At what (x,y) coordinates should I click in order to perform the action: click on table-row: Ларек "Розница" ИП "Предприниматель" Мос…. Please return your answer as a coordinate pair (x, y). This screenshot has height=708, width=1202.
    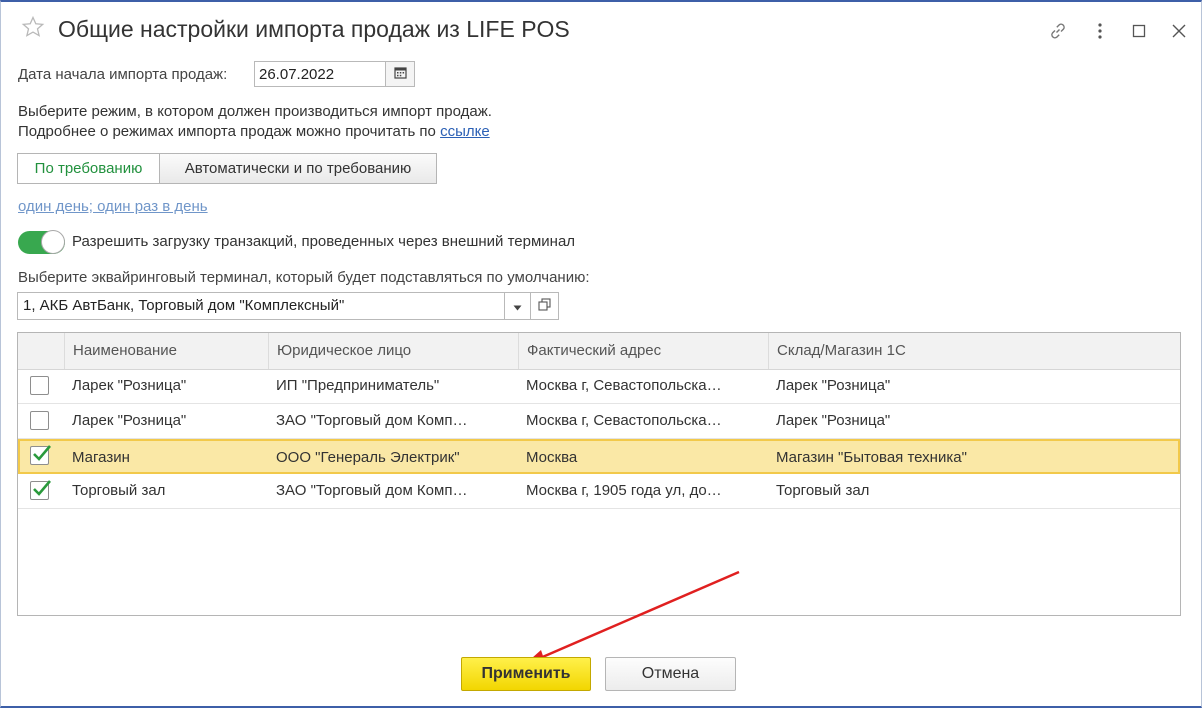
    Looking at the image, I should click on (599, 386).